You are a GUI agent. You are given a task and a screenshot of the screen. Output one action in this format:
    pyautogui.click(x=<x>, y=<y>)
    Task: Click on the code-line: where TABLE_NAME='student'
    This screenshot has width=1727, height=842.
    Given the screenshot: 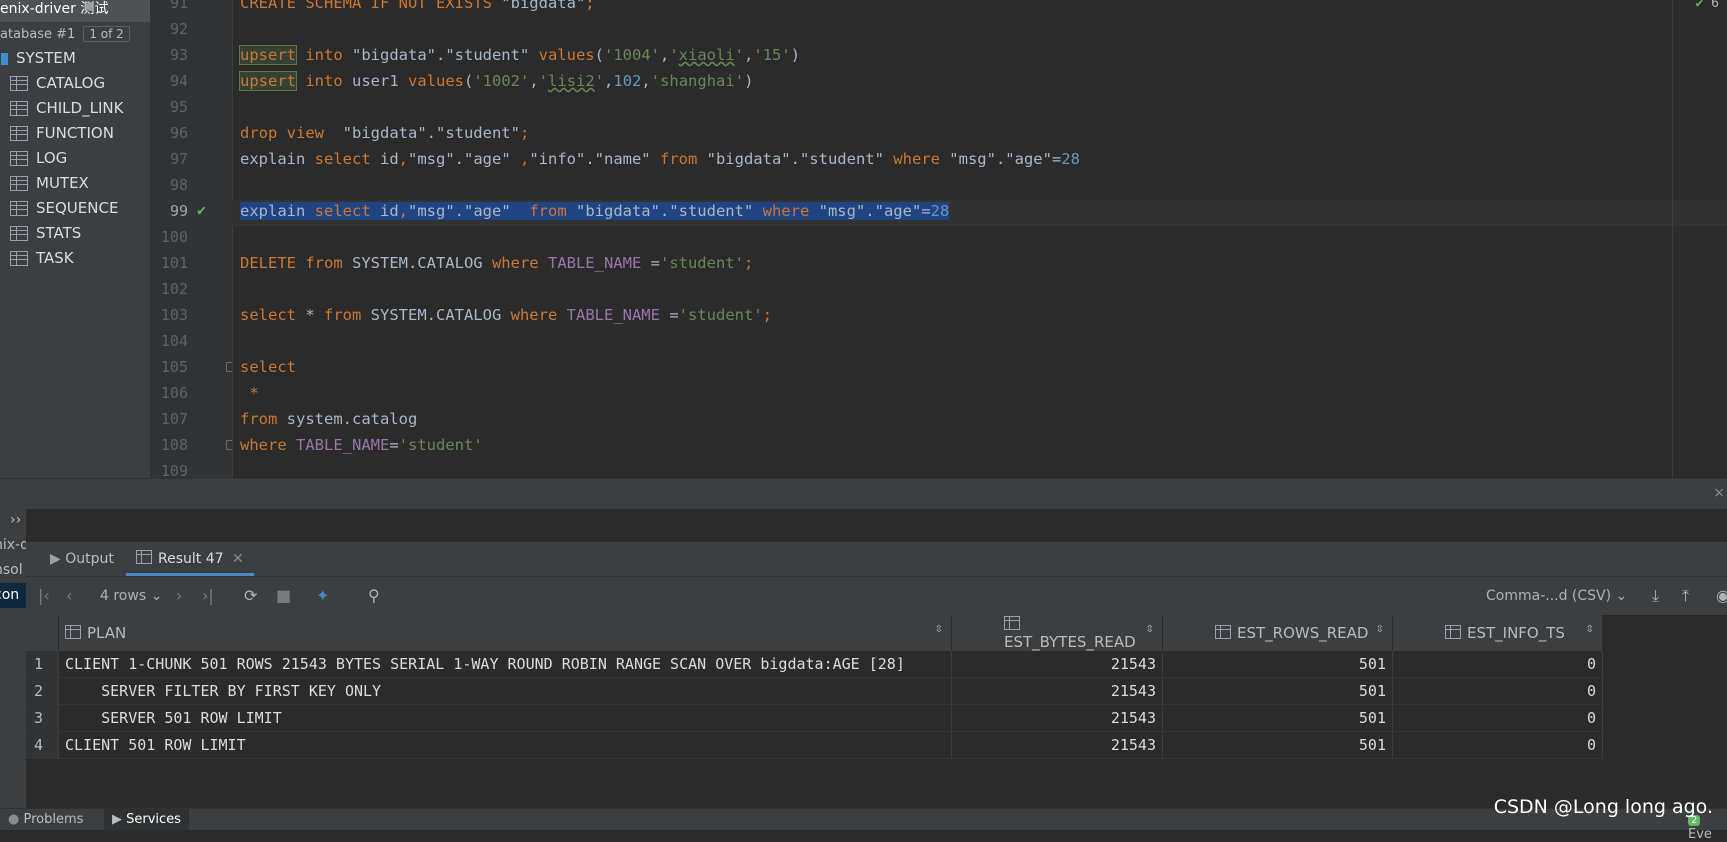 What is the action you would take?
    pyautogui.click(x=361, y=445)
    